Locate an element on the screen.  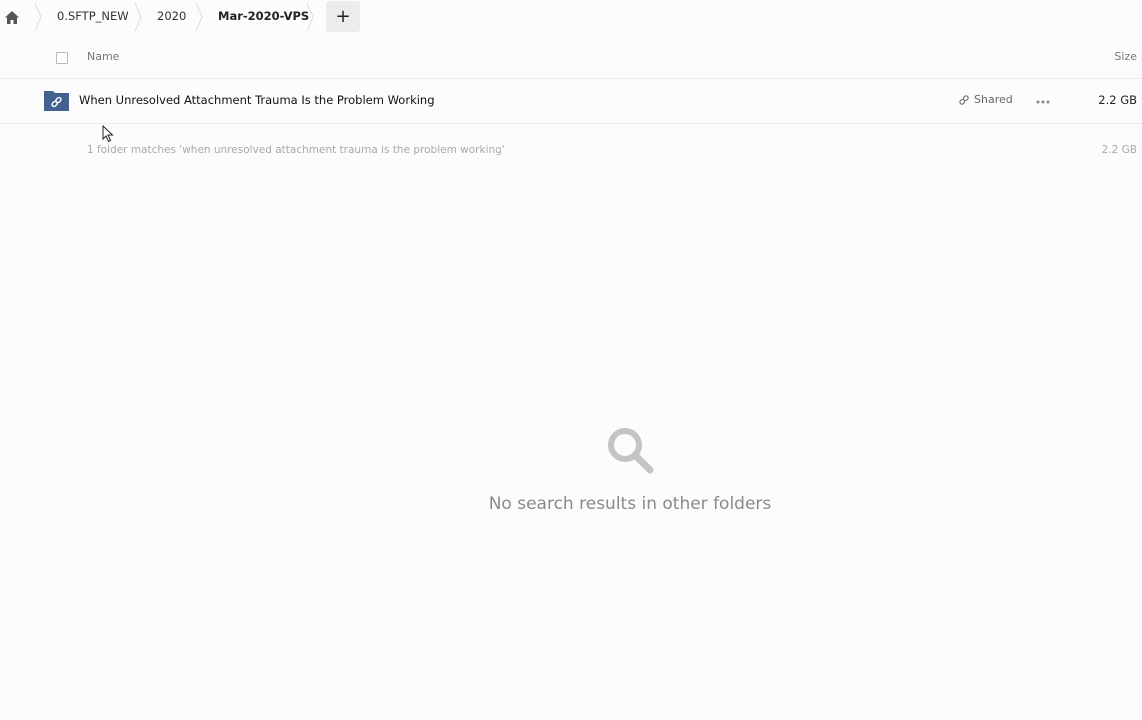
column-header-size: Size is located at coordinates (1125, 56).